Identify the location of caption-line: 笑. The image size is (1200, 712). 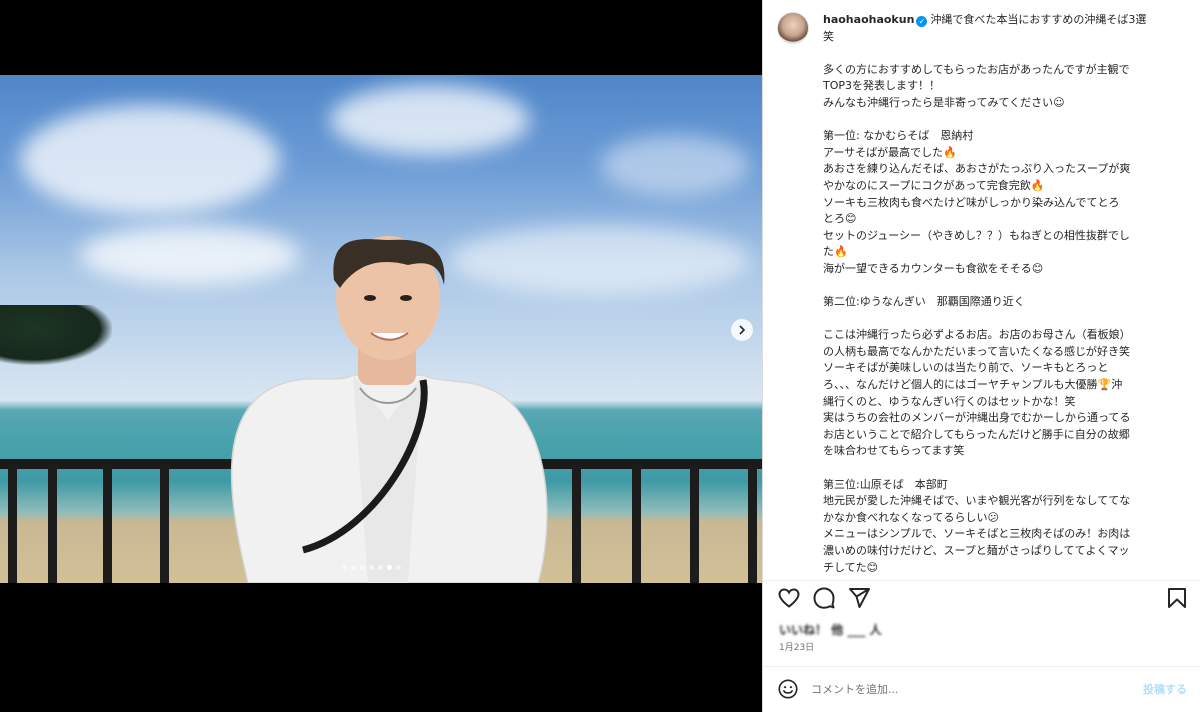
(828, 36).